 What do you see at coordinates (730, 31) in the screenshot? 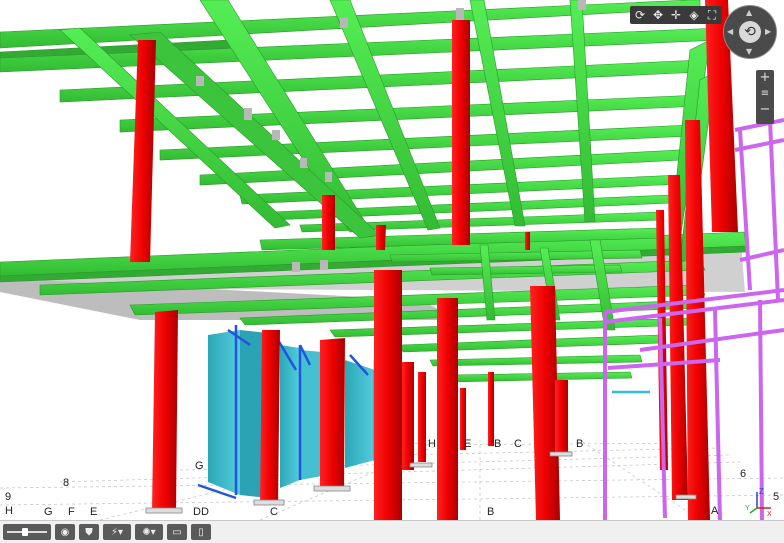
I see `arrow-left-icon: ◀` at bounding box center [730, 31].